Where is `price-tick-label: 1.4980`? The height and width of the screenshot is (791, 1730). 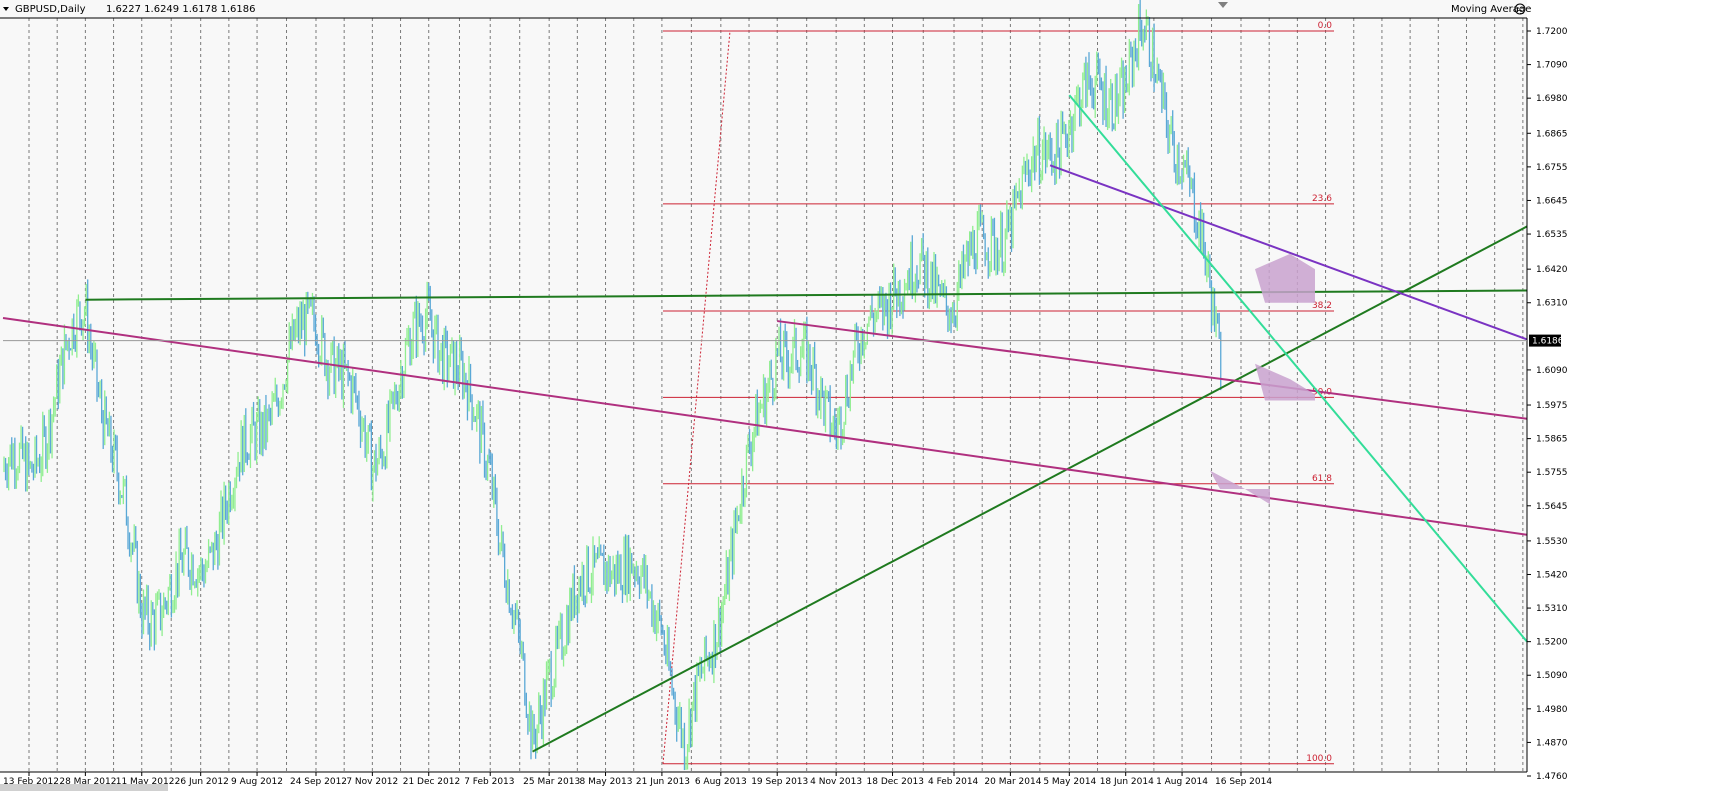 price-tick-label: 1.4980 is located at coordinates (1552, 710).